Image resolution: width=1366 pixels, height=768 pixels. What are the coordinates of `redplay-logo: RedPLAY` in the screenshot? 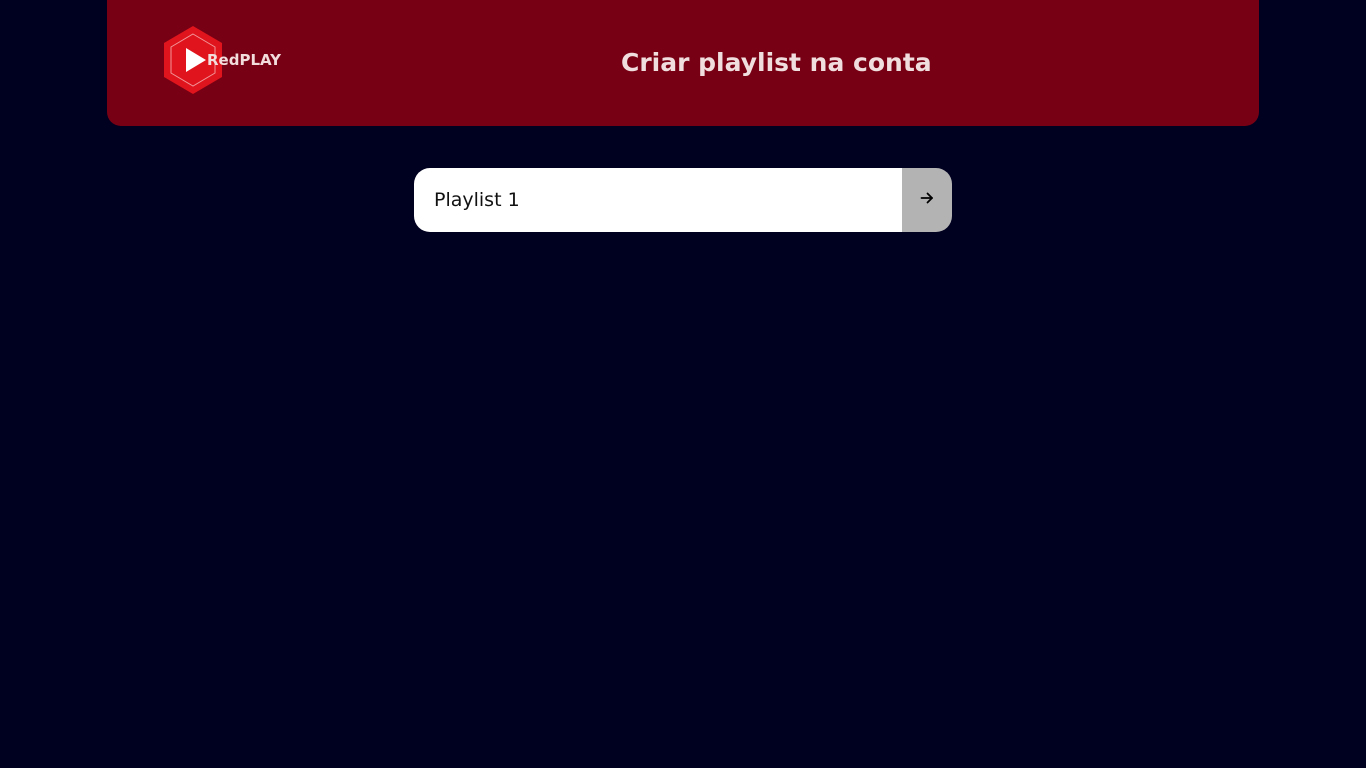 It's located at (233, 60).